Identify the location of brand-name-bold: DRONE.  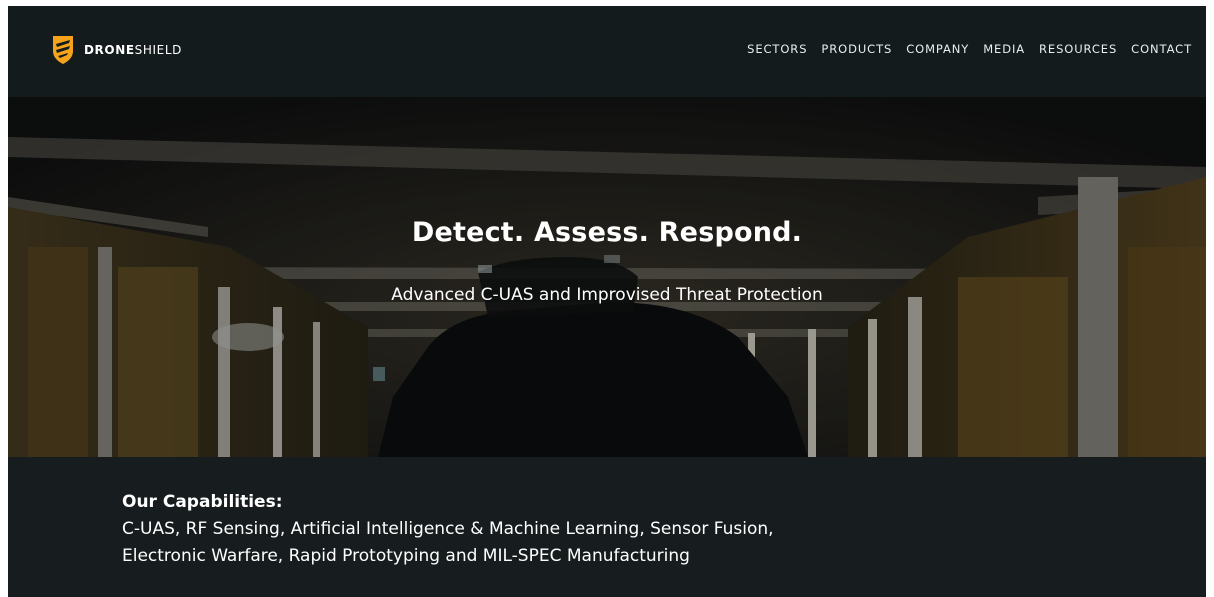
(109, 50).